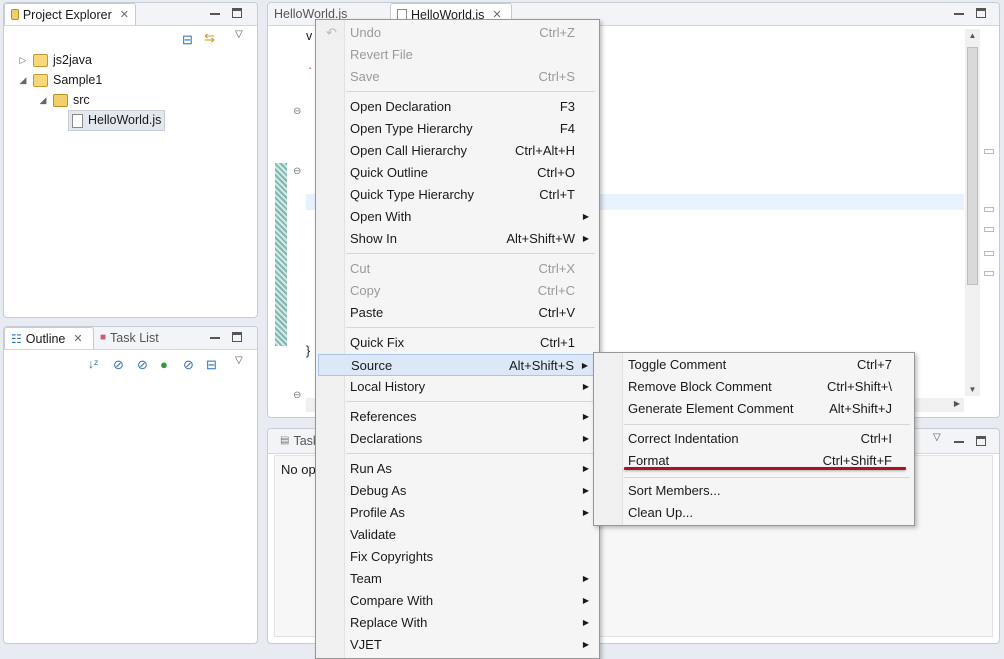 The image size is (1004, 659). What do you see at coordinates (209, 38) in the screenshot?
I see `link-with-editor-icon: ⇆` at bounding box center [209, 38].